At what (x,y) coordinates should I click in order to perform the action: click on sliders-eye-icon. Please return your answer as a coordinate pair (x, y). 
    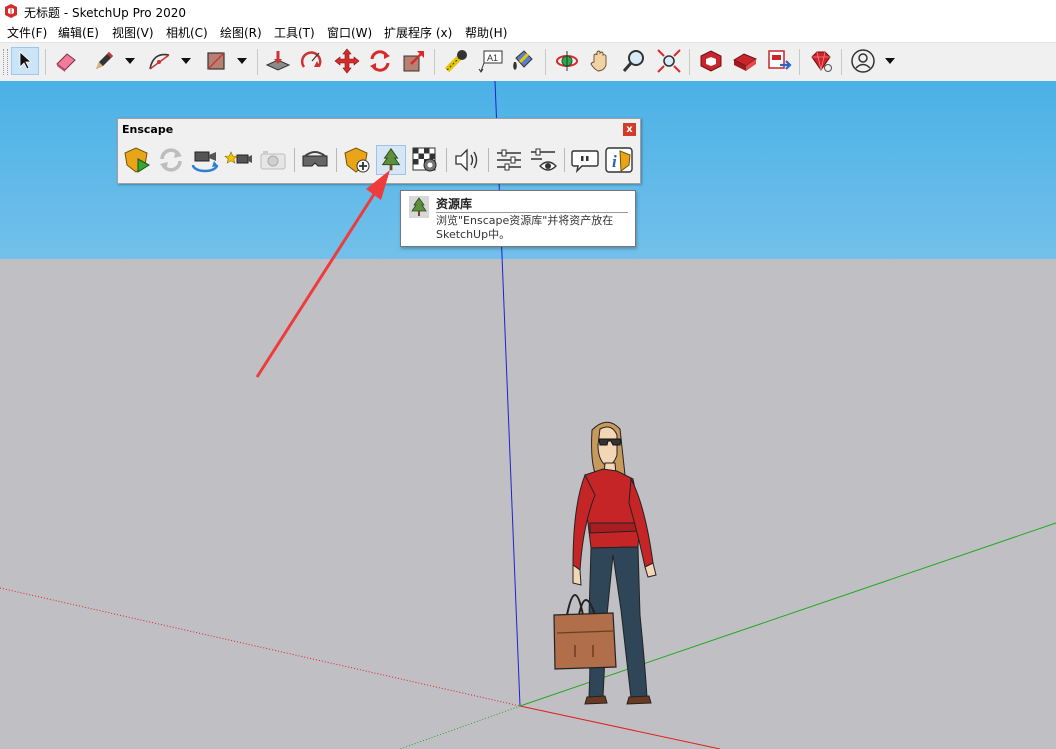
    Looking at the image, I should click on (544, 159).